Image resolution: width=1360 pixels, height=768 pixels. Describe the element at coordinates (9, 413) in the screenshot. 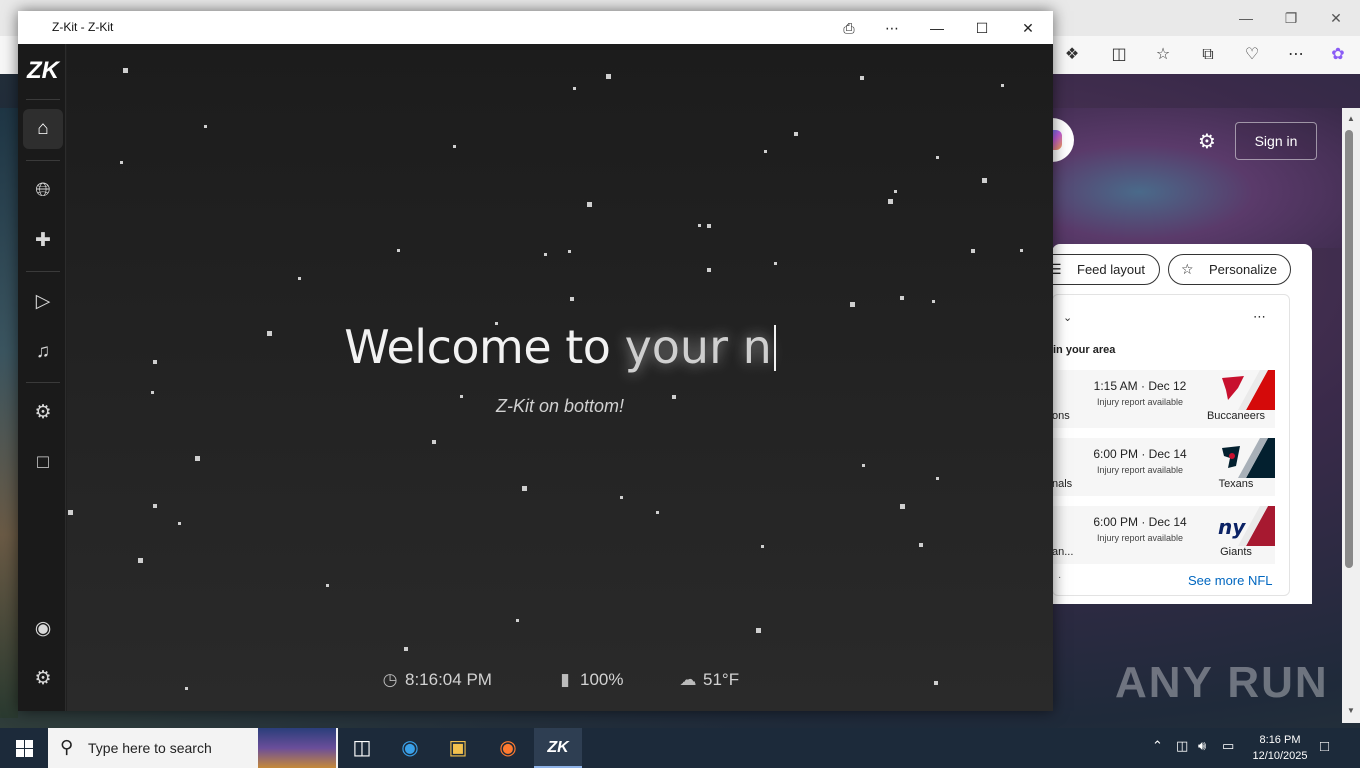

I see `background-image-strip` at that location.